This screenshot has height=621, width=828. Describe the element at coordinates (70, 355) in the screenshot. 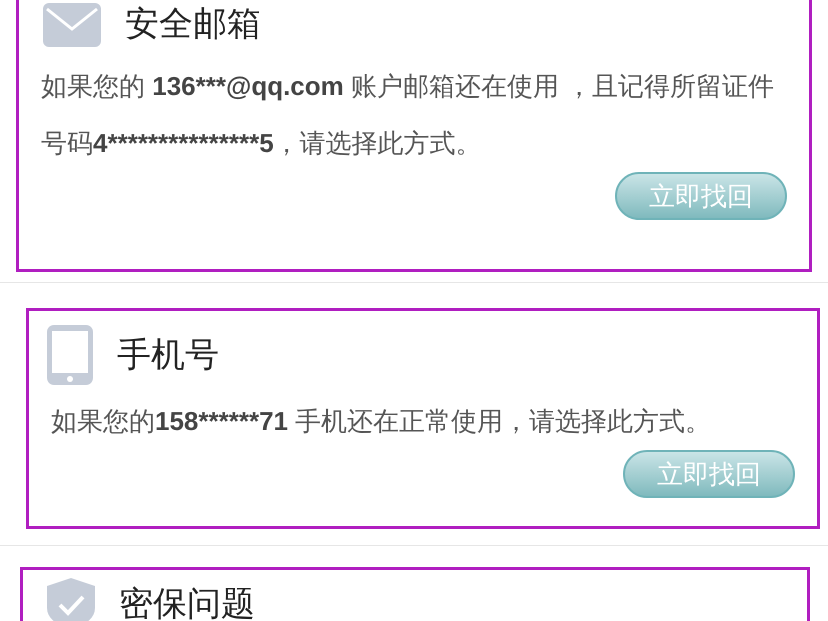

I see `phone-icon` at that location.